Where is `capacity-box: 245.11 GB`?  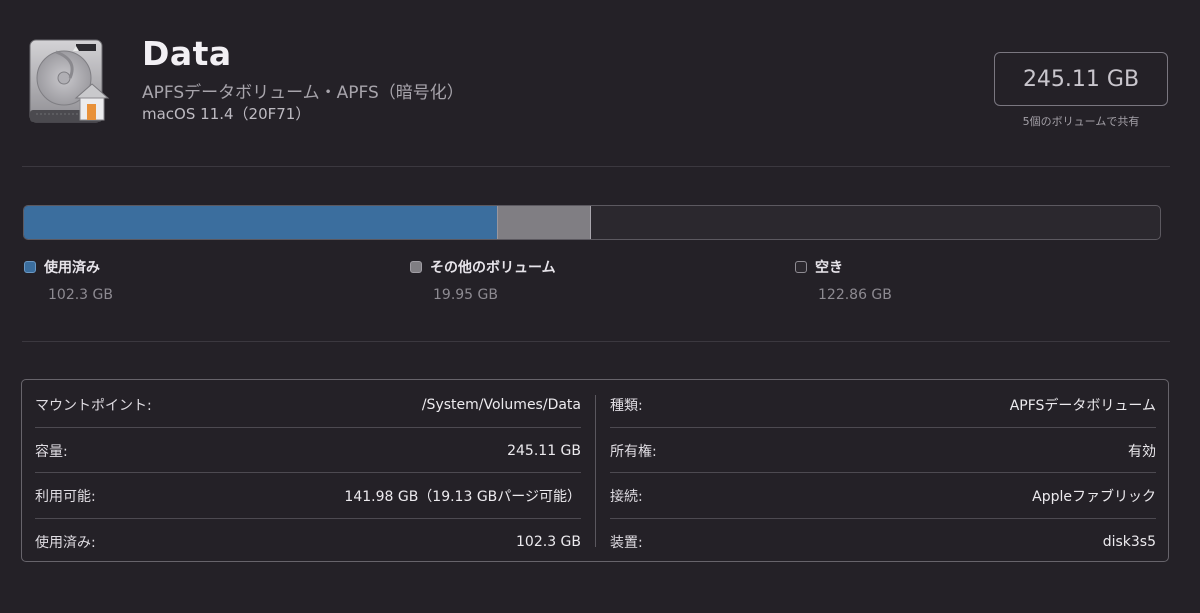 capacity-box: 245.11 GB is located at coordinates (1081, 79).